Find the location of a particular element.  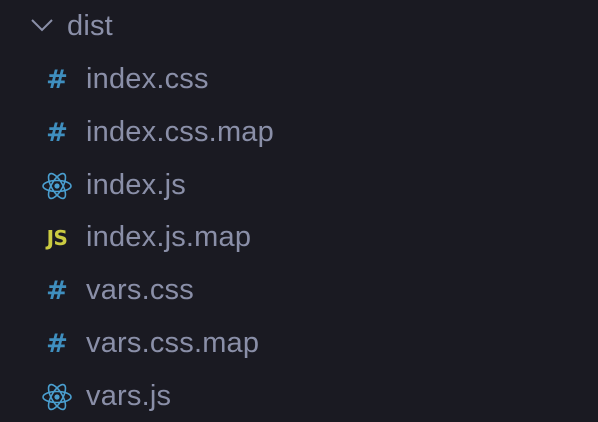

file-item-index-css: # index.css is located at coordinates (299, 79).